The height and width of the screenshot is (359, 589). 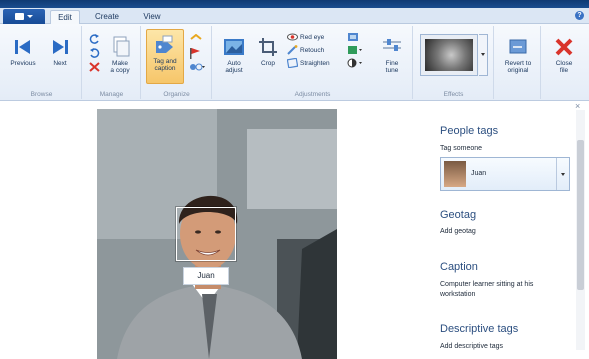 I want to click on auto-adjust-button: Auto adjust, so click(x=234, y=55).